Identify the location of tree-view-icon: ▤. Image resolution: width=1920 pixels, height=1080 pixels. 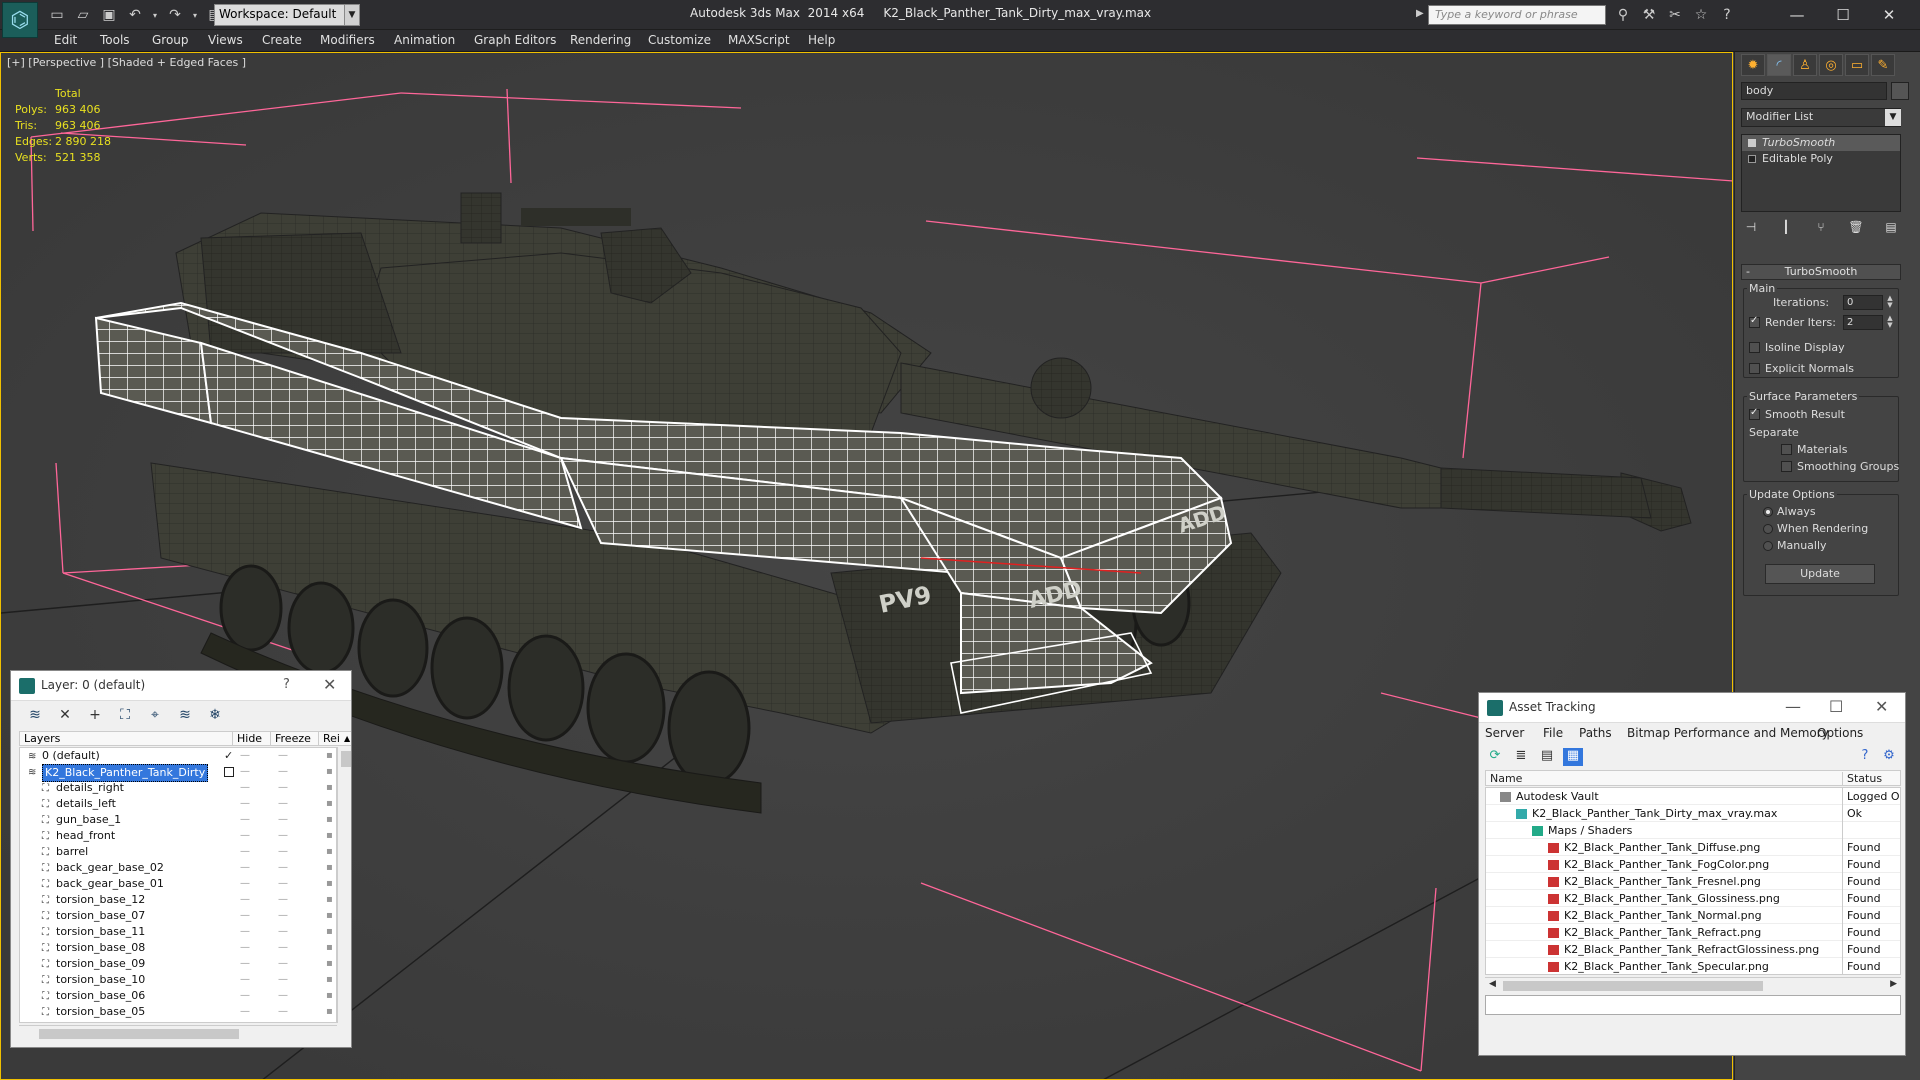
(1547, 757).